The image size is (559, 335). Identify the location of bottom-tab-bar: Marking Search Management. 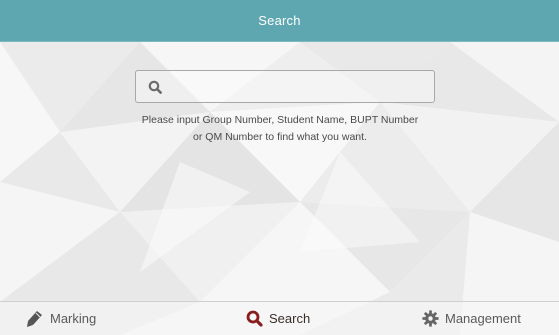
(279, 318).